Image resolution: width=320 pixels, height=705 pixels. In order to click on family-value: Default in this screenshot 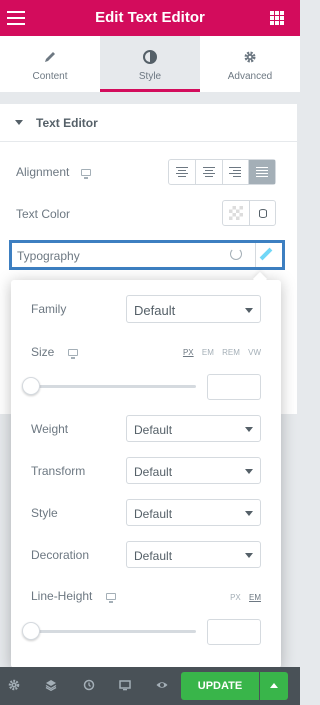, I will do `click(155, 310)`.